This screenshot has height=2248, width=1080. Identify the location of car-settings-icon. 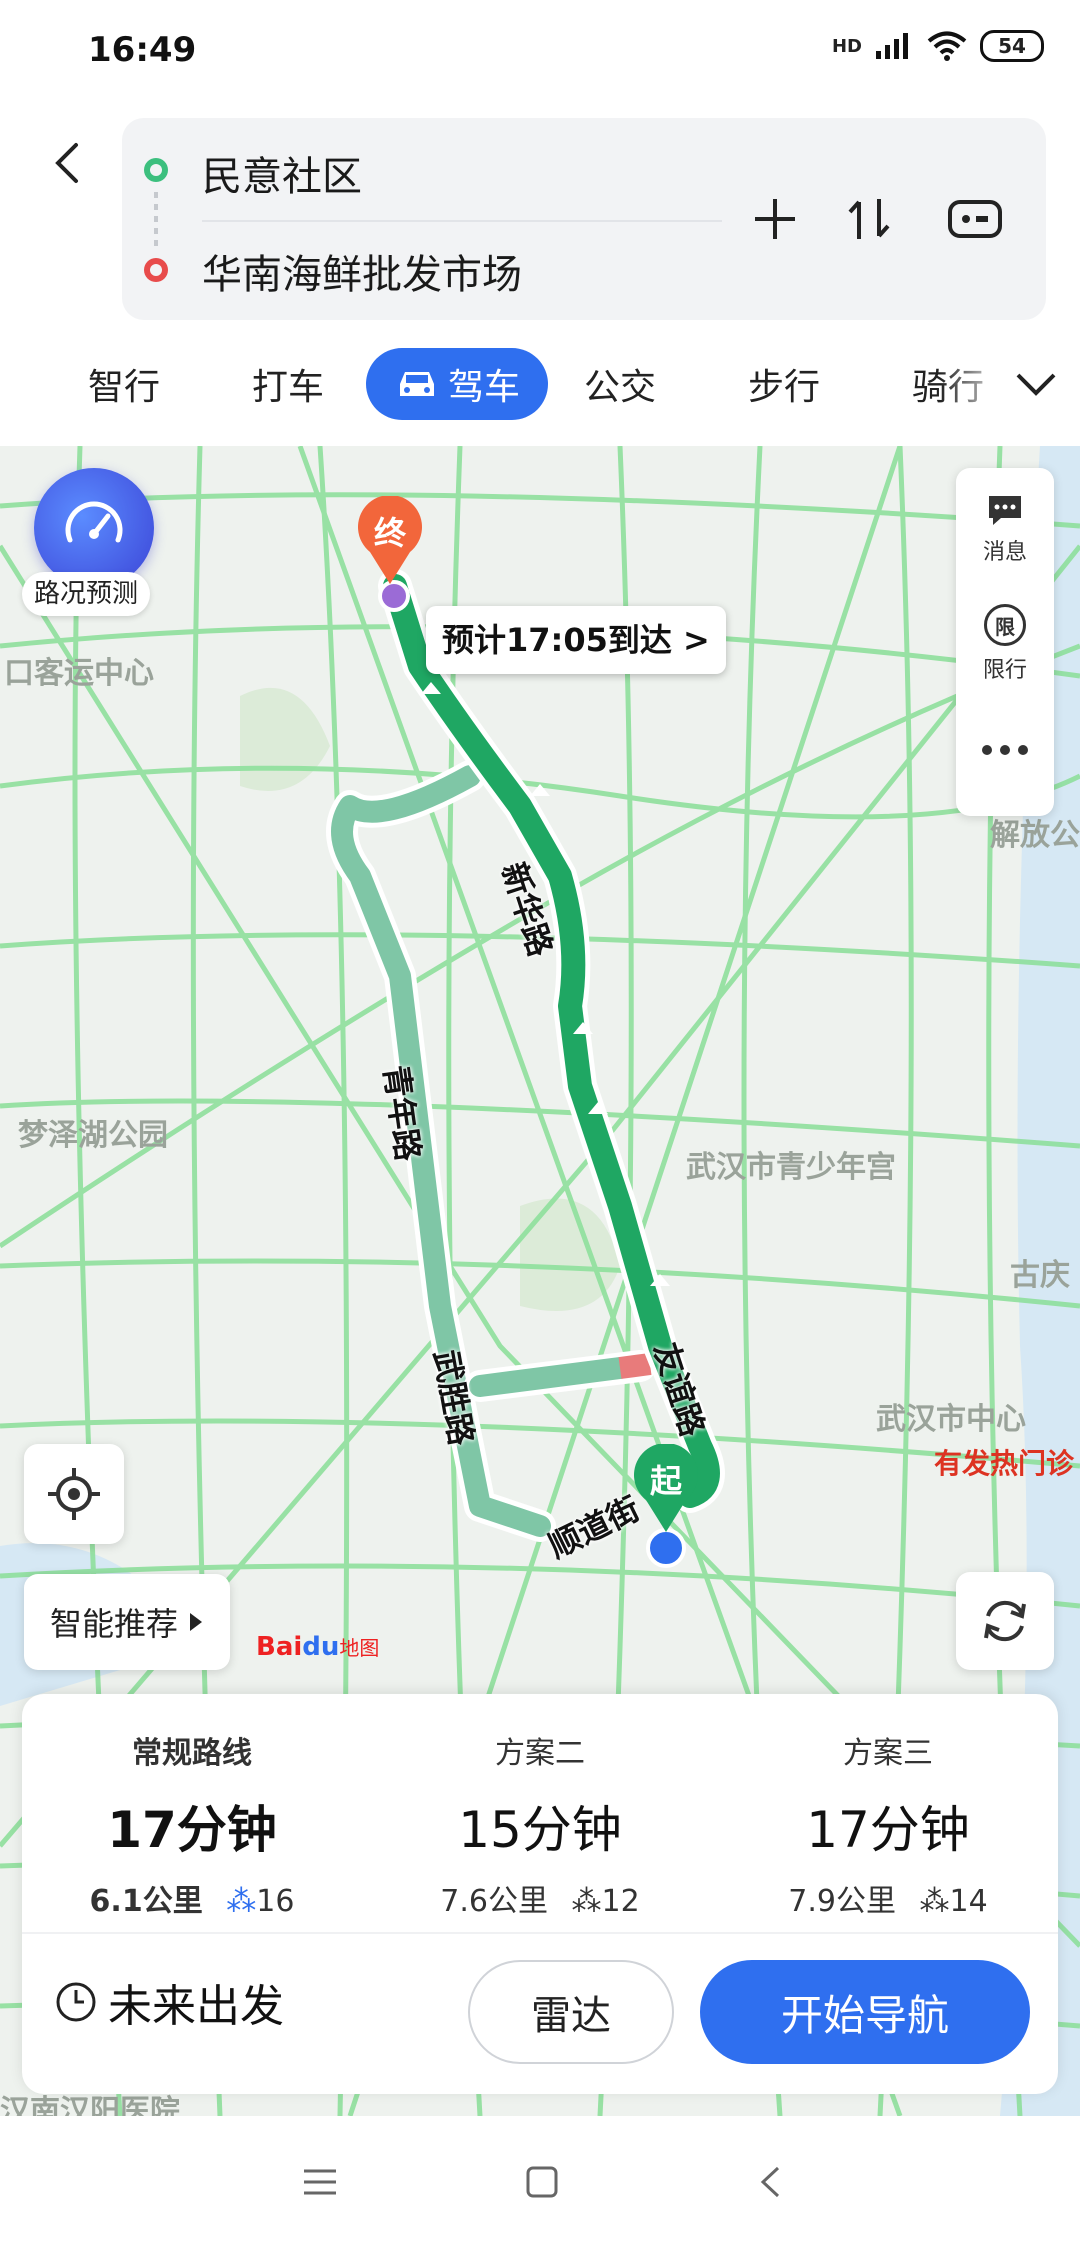
(975, 219).